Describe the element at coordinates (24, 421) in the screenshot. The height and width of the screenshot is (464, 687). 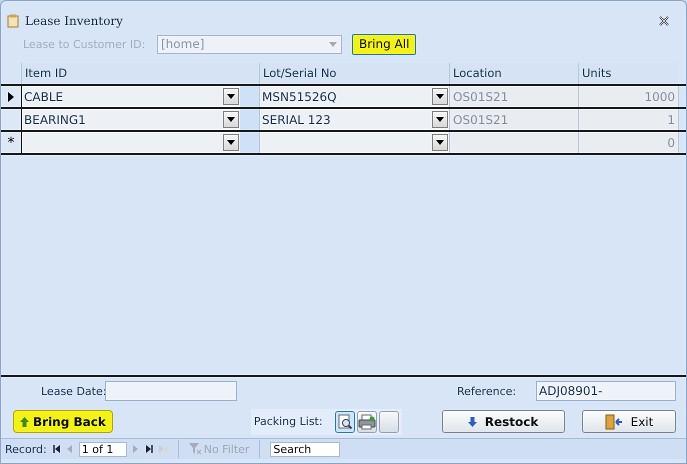
I see `up-arrow-icon` at that location.